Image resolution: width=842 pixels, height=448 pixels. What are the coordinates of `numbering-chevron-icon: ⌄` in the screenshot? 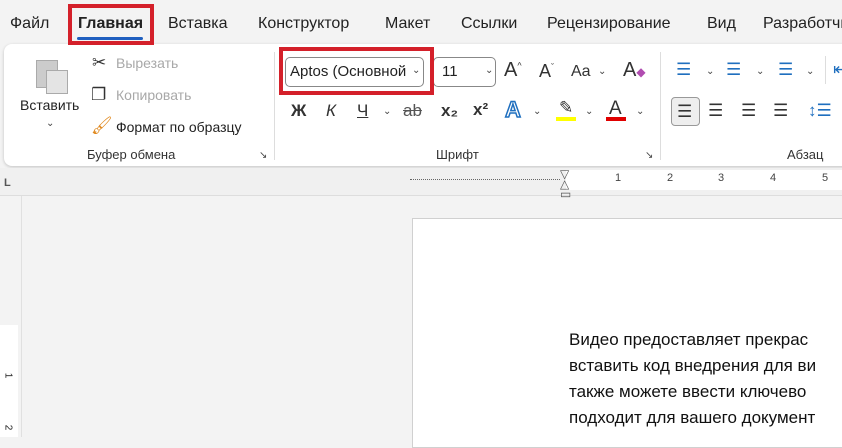 It's located at (760, 71).